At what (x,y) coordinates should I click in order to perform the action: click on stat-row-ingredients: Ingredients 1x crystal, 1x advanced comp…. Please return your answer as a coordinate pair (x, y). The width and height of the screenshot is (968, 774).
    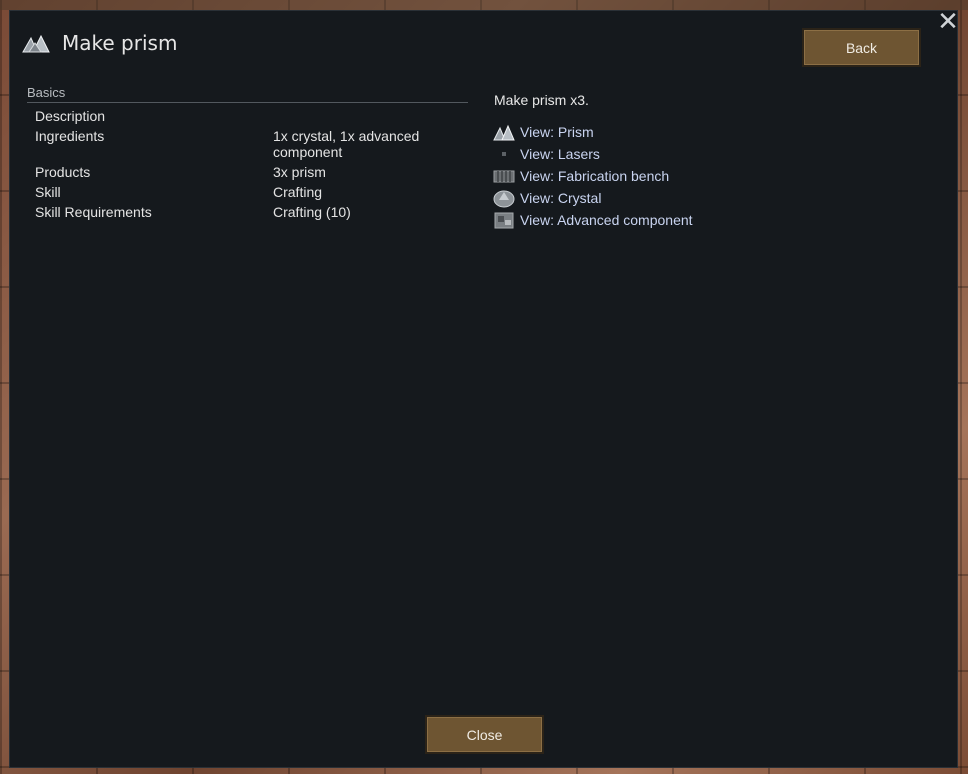
    Looking at the image, I should click on (245, 145).